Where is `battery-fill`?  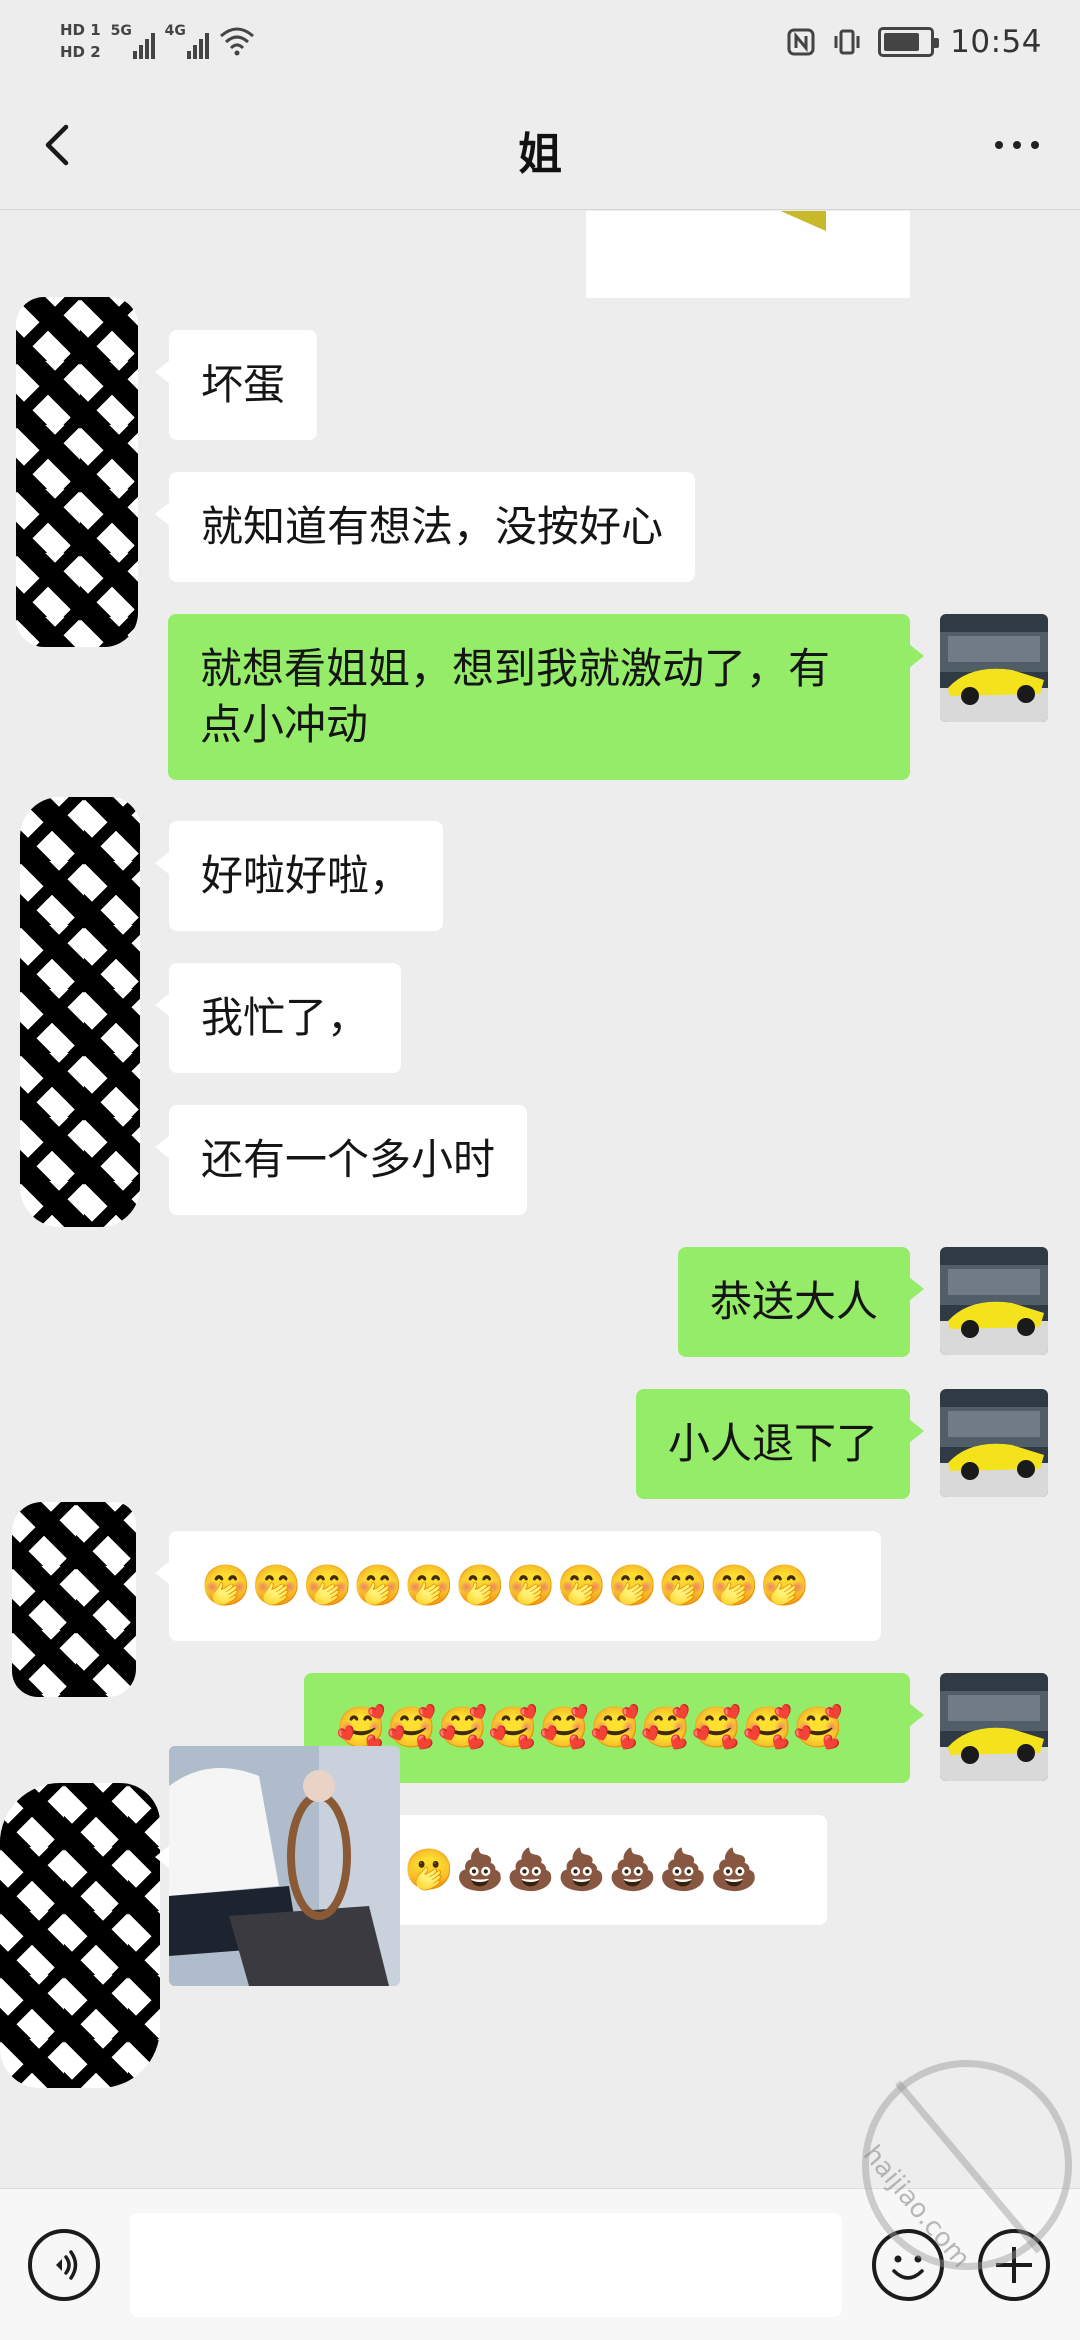
battery-fill is located at coordinates (902, 42).